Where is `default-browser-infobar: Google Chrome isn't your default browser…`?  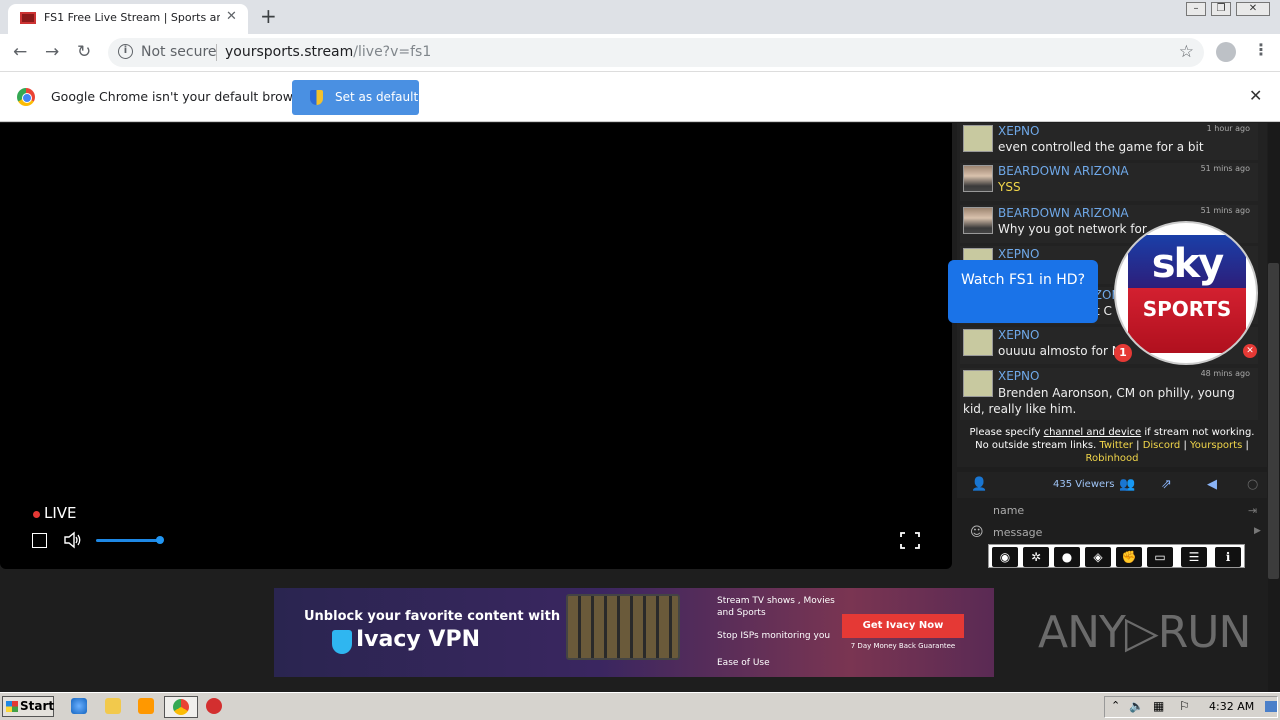
default-browser-infobar: Google Chrome isn't your default browser… is located at coordinates (640, 97).